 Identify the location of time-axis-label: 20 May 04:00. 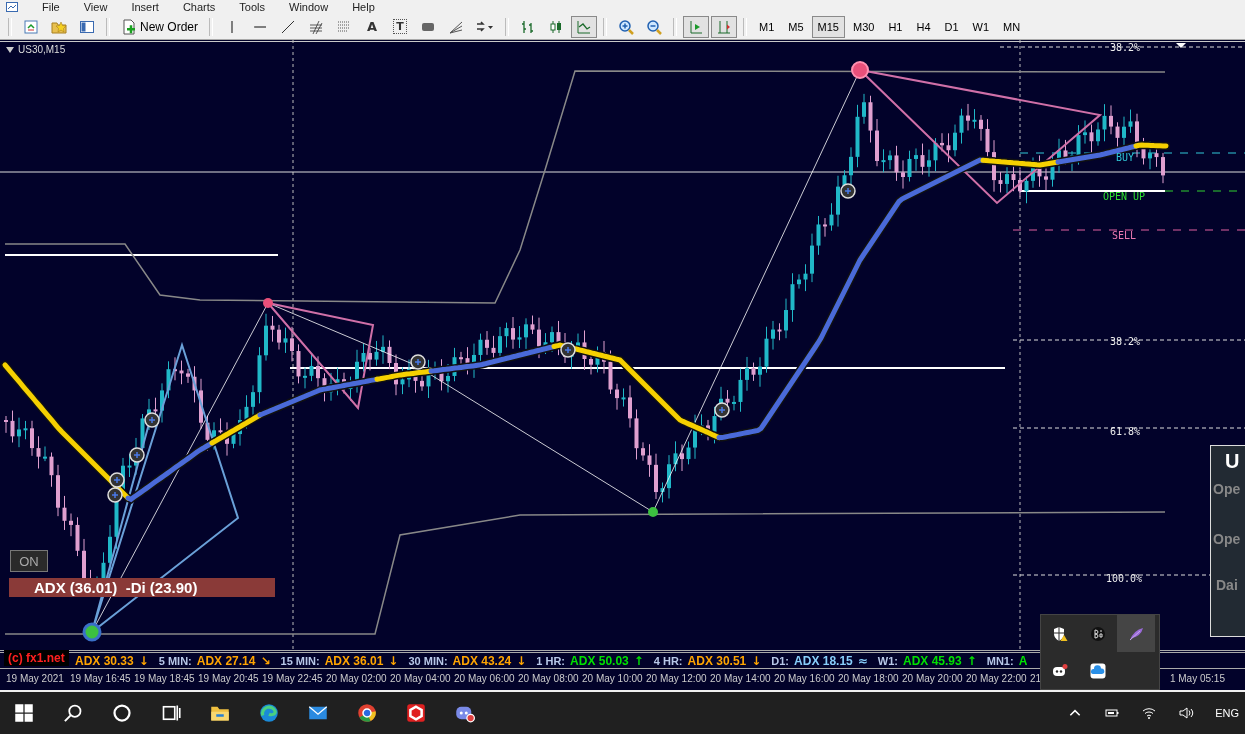
(421, 678).